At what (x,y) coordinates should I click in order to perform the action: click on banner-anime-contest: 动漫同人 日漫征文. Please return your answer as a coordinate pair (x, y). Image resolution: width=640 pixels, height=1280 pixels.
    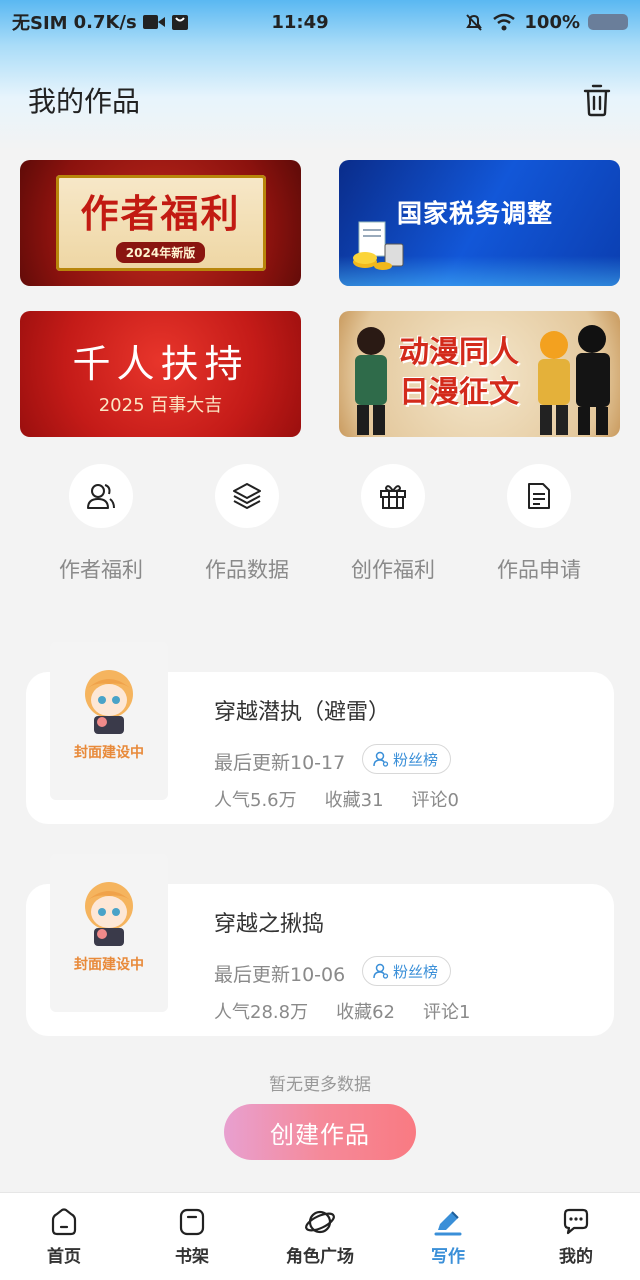
    Looking at the image, I should click on (479, 374).